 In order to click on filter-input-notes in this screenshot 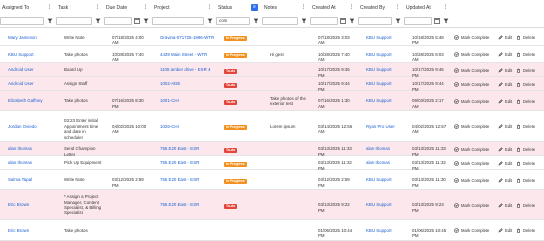, I will do `click(280, 21)`.